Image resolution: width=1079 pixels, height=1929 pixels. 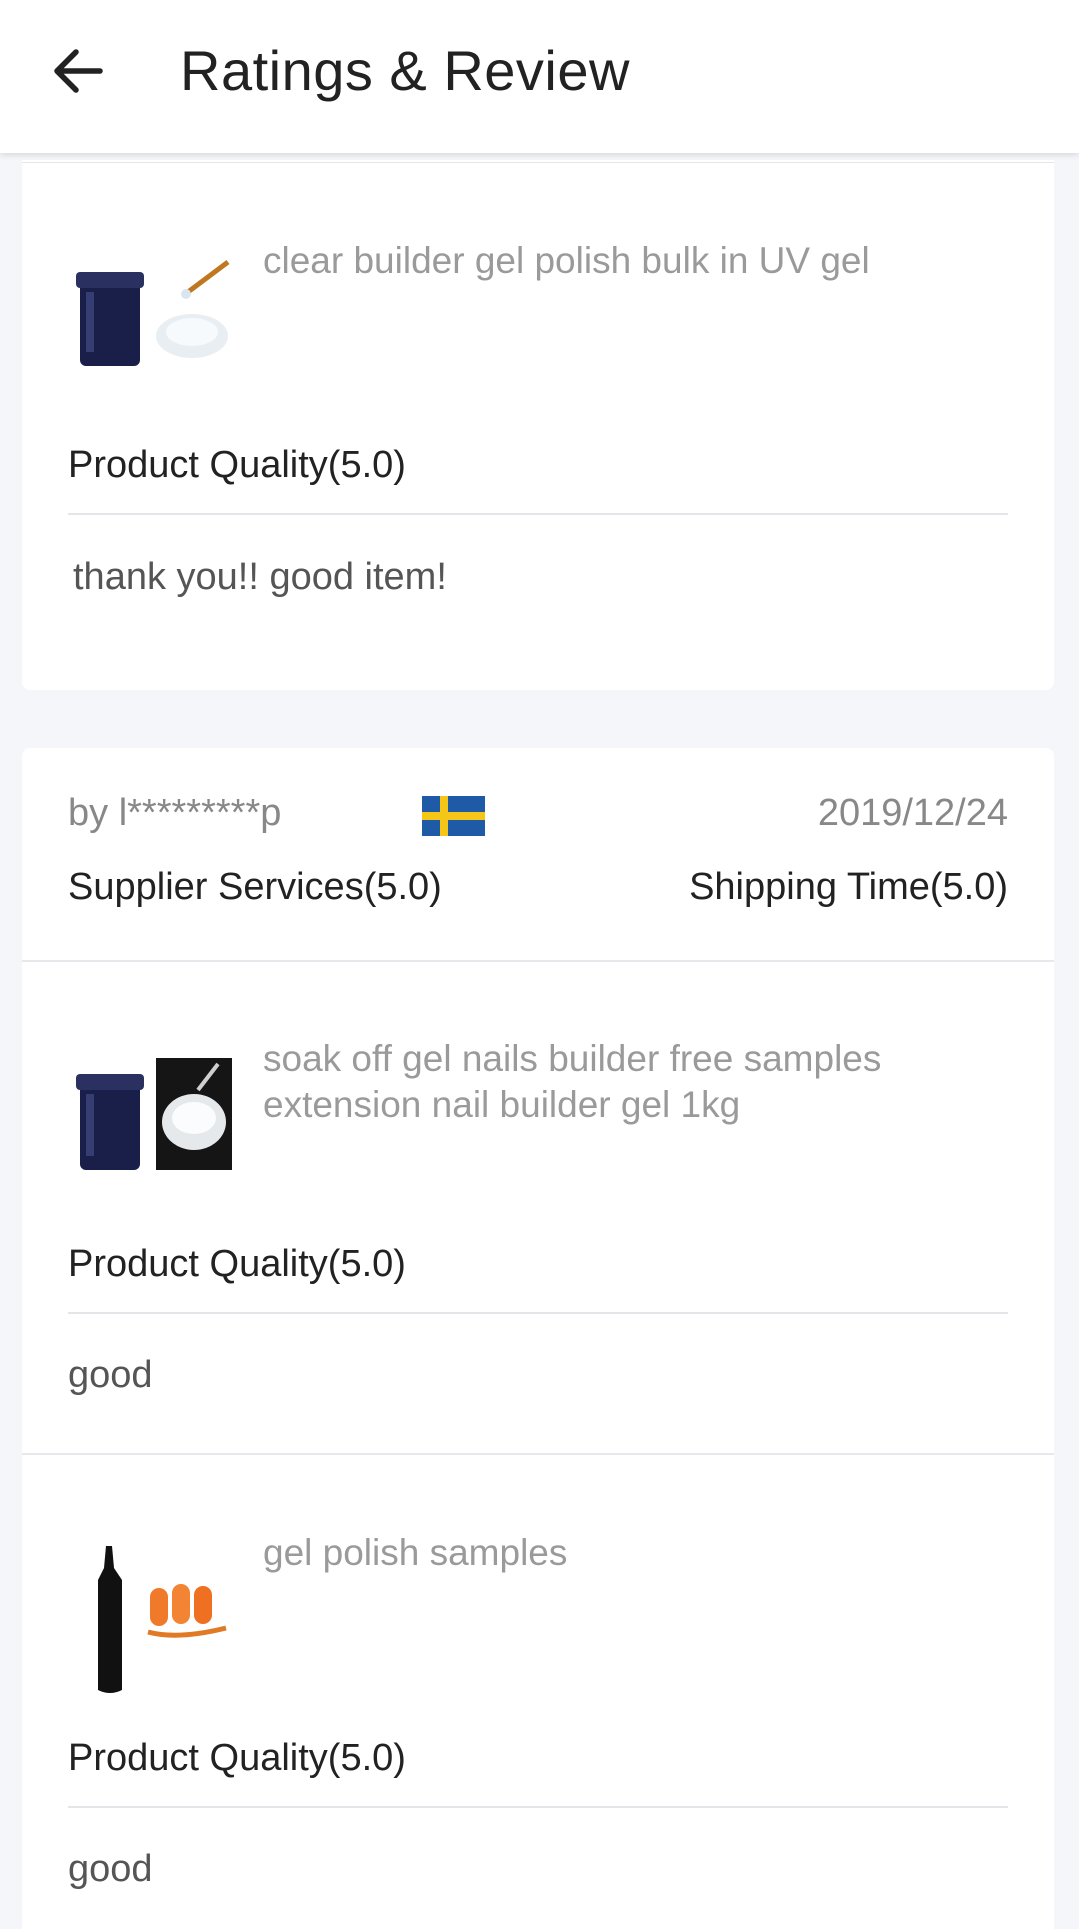 I want to click on product-name-line: extension nail builder gel 1kg, so click(x=502, y=1104).